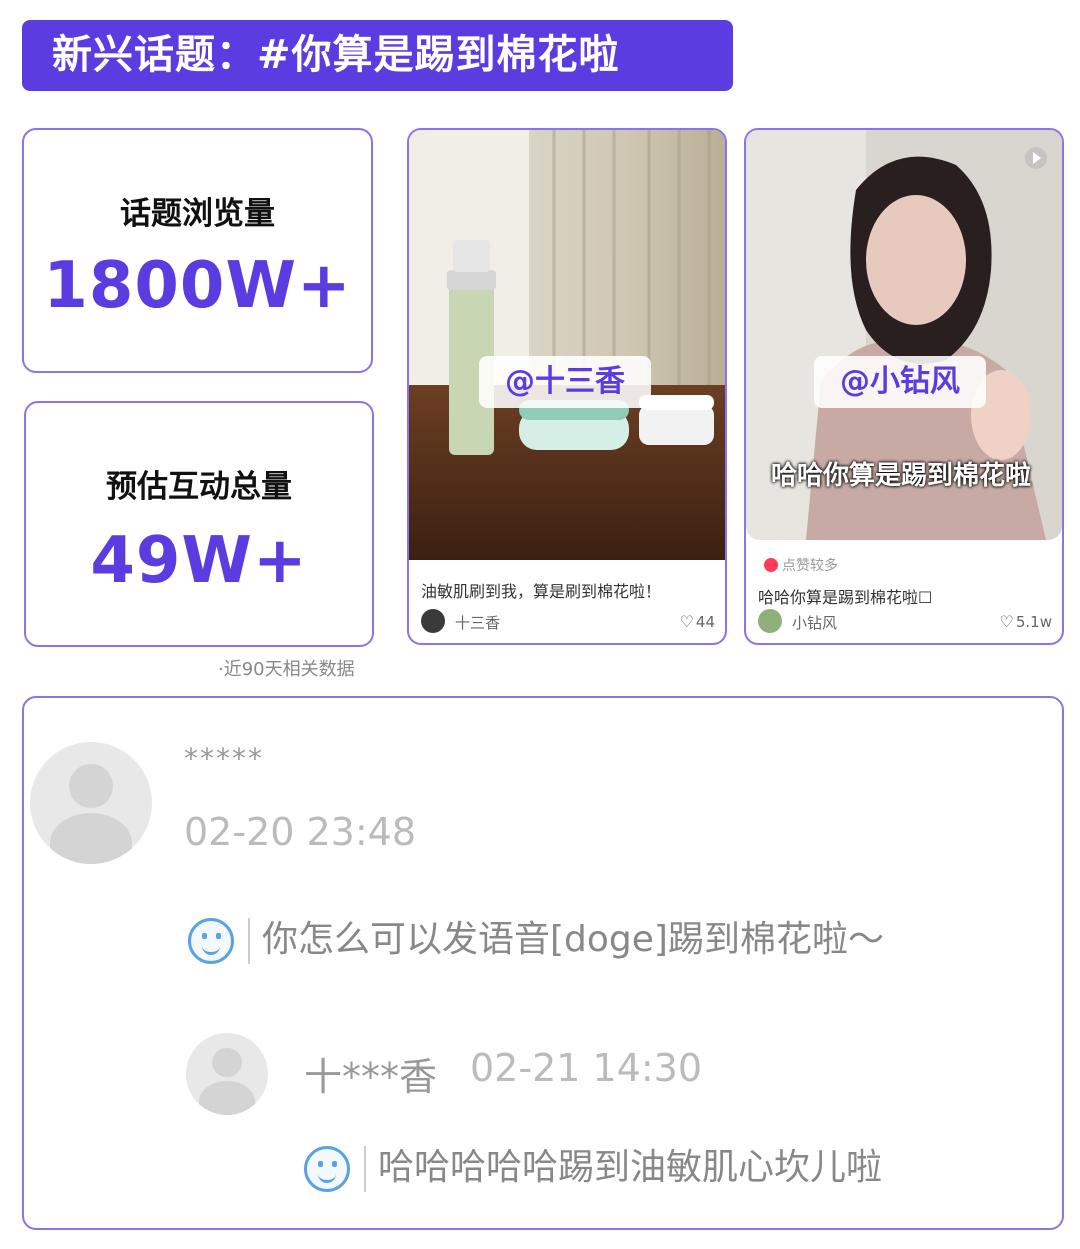  What do you see at coordinates (199, 487) in the screenshot?
I see `stat-label: 预估互动总量` at bounding box center [199, 487].